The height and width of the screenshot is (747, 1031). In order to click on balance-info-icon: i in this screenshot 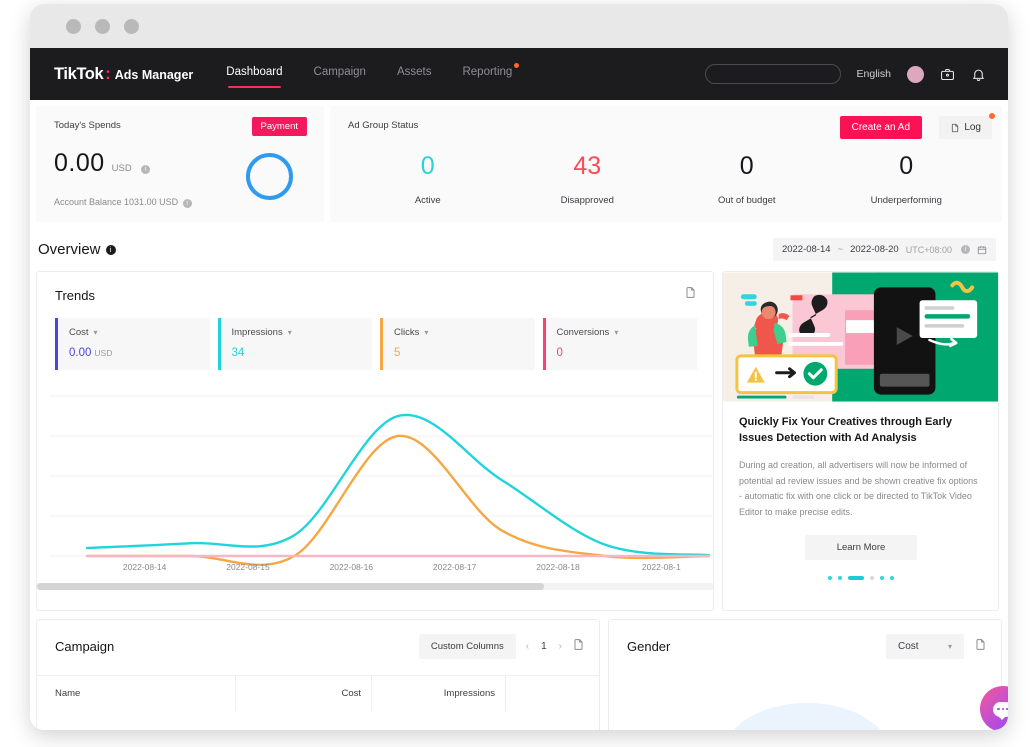, I will do `click(187, 203)`.